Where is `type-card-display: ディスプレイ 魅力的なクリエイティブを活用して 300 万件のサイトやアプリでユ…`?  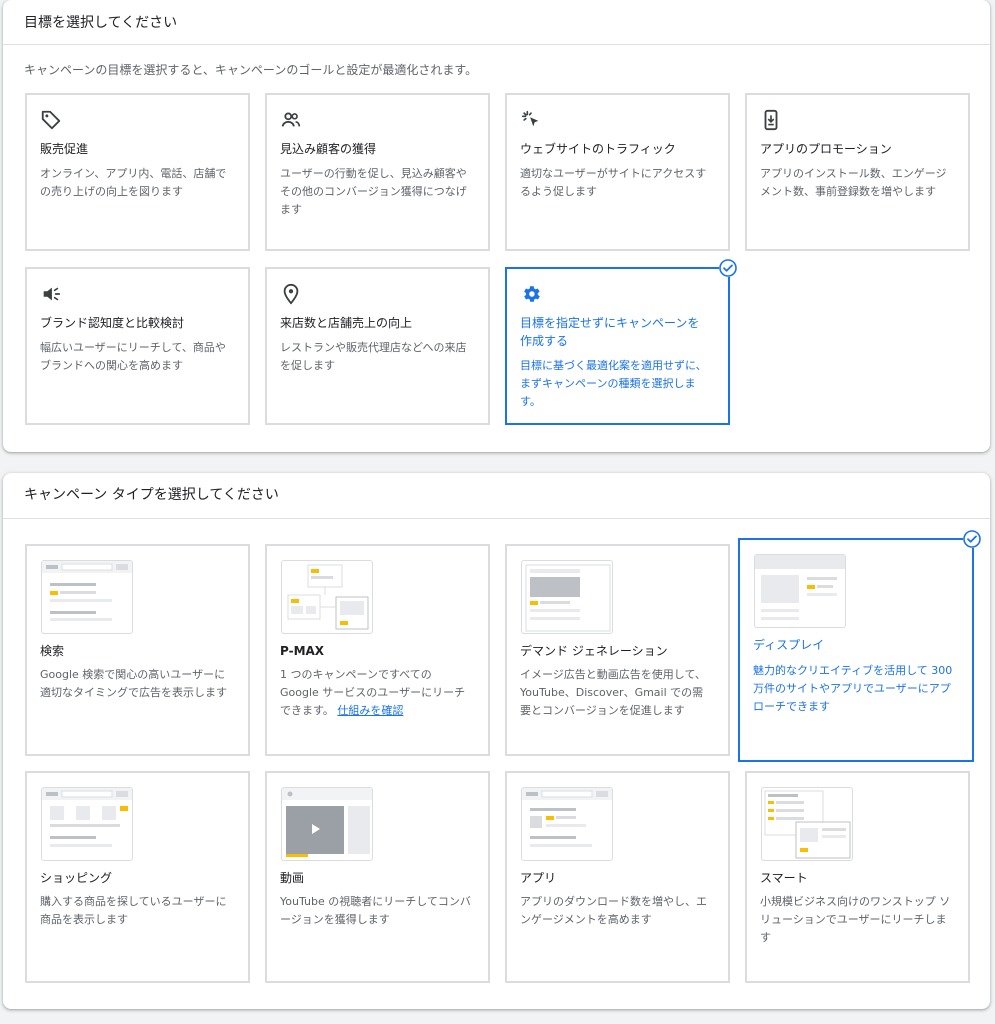 type-card-display: ディスプレイ 魅力的なクリエイティブを活用して 300 万件のサイトやアプリでユ… is located at coordinates (856, 650).